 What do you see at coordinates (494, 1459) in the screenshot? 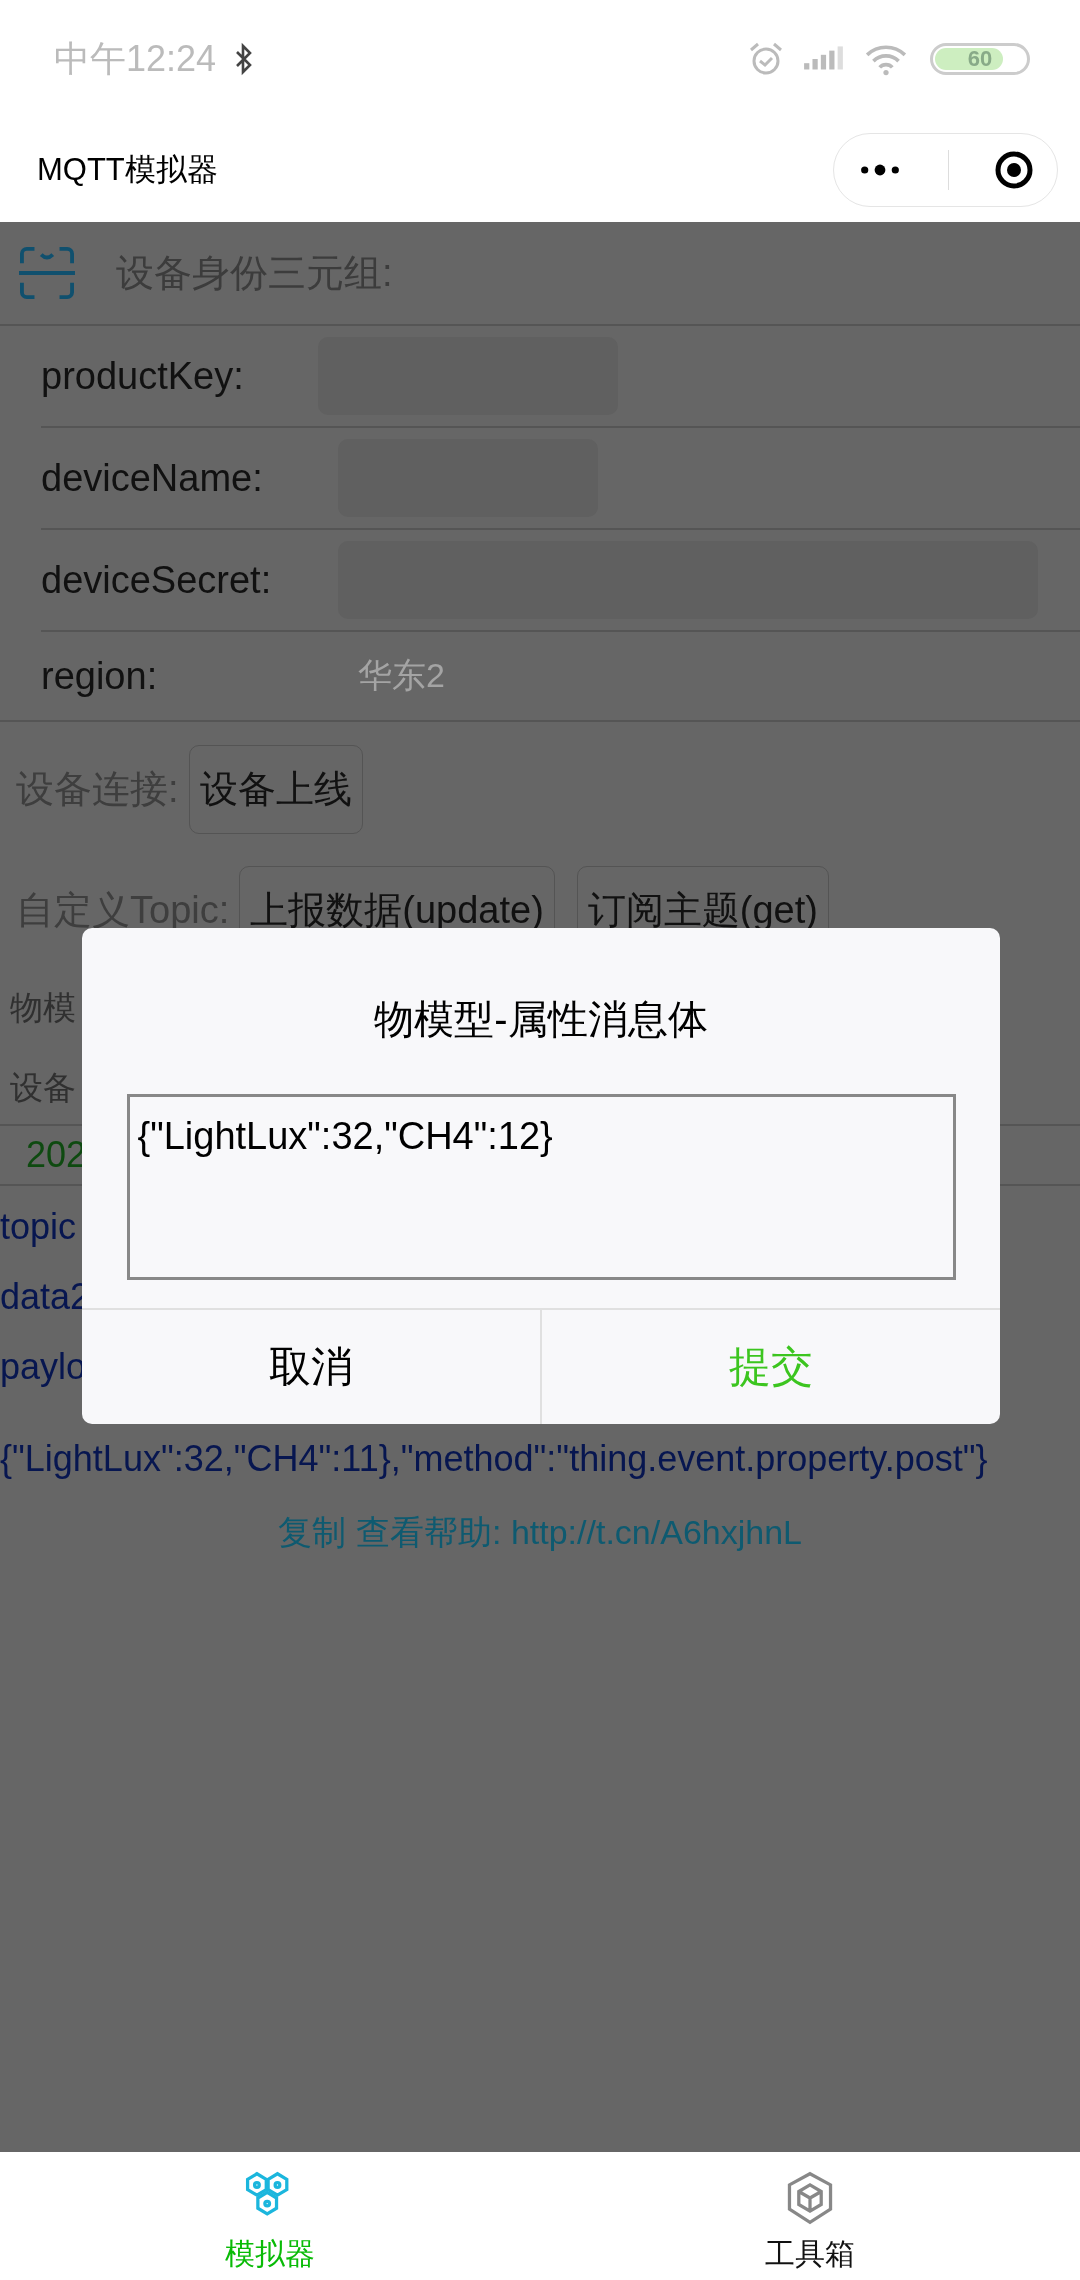
I see `log-line: {"LightLux":32,"CH4":11},"method":"thing.event.property.post"}` at bounding box center [494, 1459].